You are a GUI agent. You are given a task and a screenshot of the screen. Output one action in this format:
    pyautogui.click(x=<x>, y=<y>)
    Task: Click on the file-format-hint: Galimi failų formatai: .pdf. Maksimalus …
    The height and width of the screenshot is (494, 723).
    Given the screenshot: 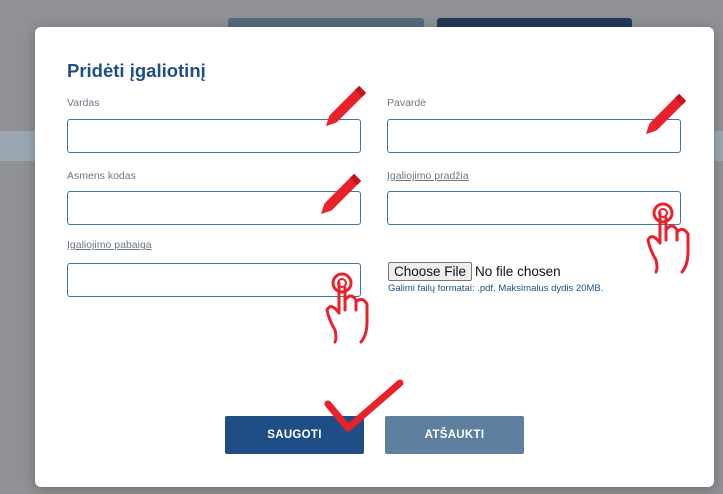 What is the action you would take?
    pyautogui.click(x=496, y=288)
    